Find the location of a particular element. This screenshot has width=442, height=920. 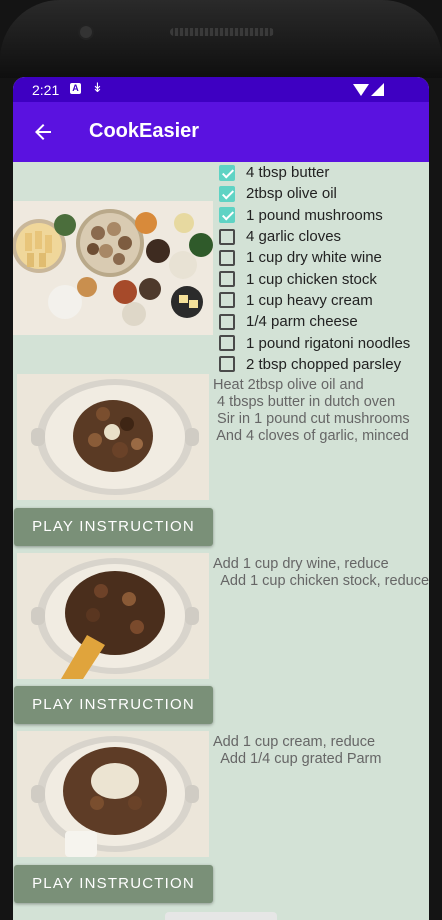

speaker-grille is located at coordinates (222, 32).